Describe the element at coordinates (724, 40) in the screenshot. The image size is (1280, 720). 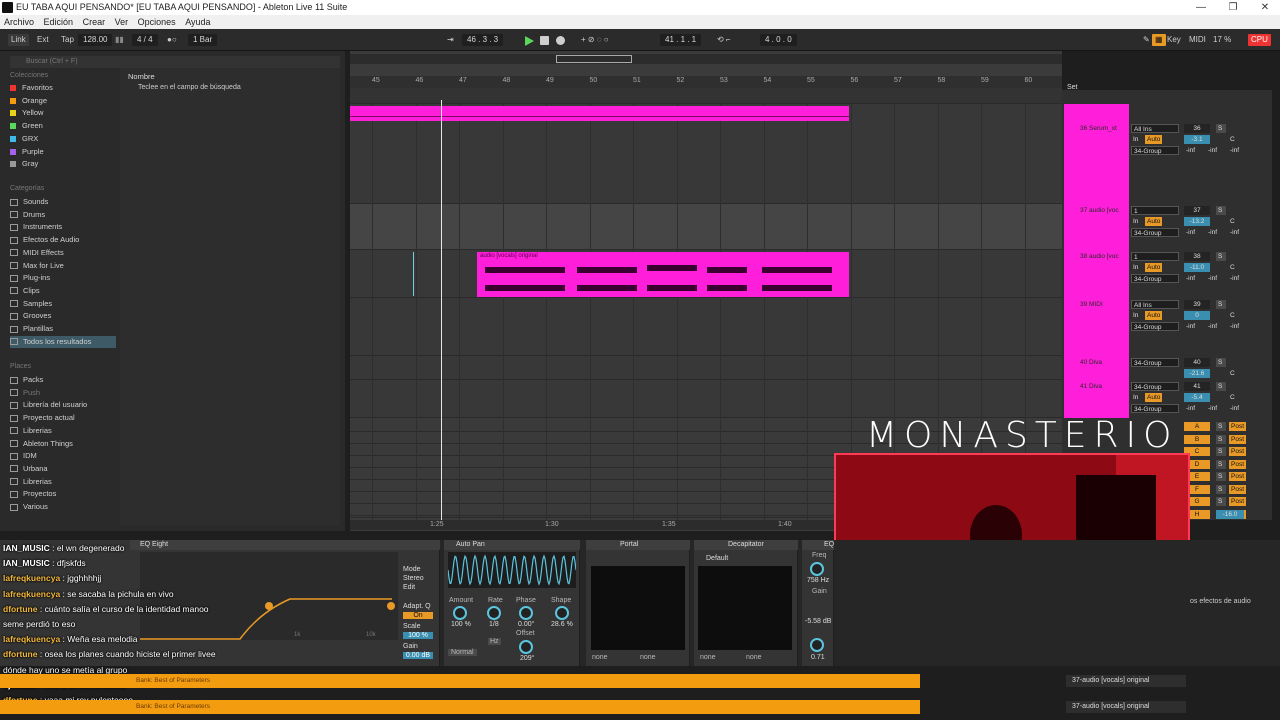
I see `loop-toggle-icon: ⟲ ⌐` at that location.